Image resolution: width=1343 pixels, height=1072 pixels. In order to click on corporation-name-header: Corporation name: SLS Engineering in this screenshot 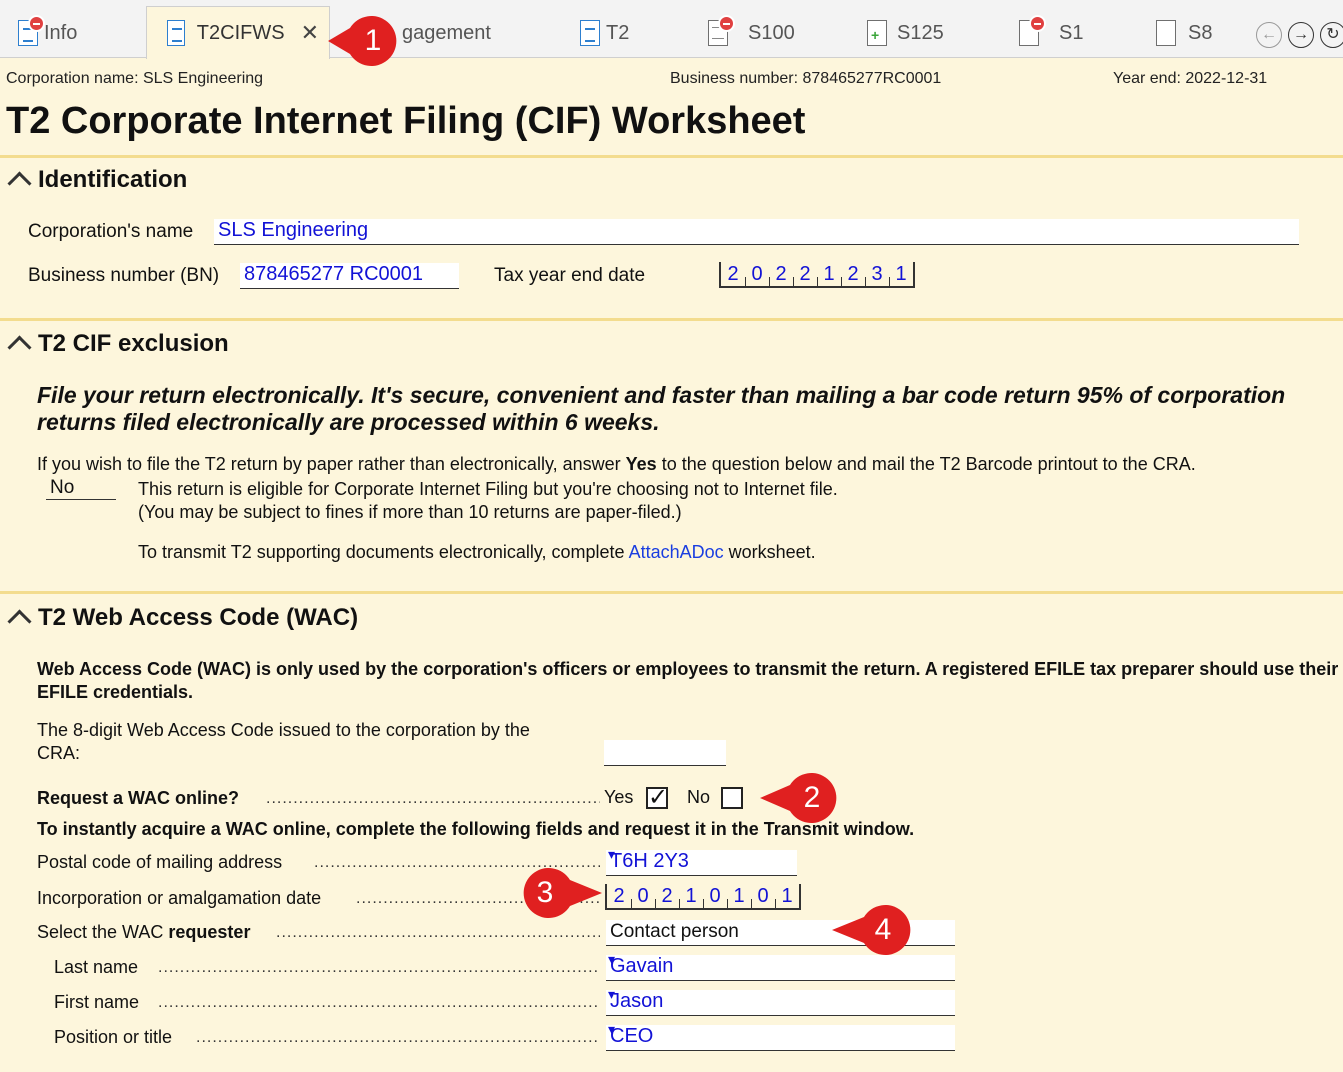, I will do `click(135, 78)`.